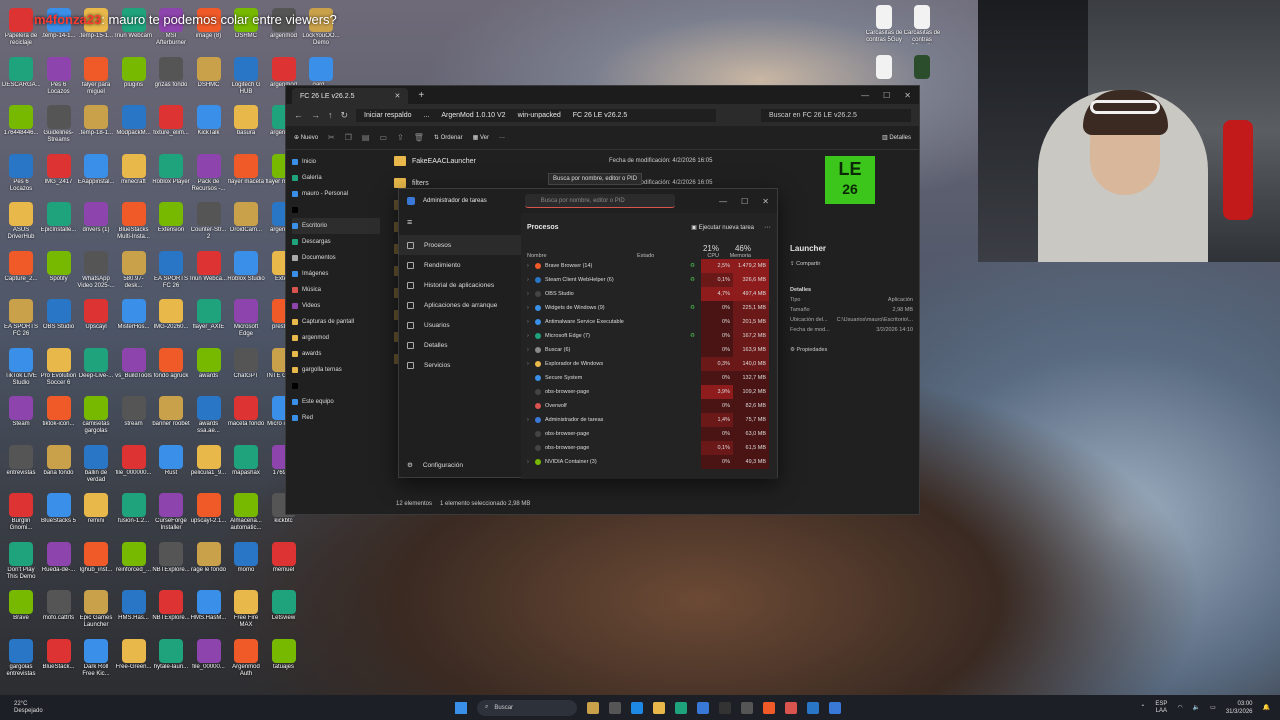  Describe the element at coordinates (209, 221) in the screenshot. I see `desktop-icon: Counter-Str... 2` at that location.